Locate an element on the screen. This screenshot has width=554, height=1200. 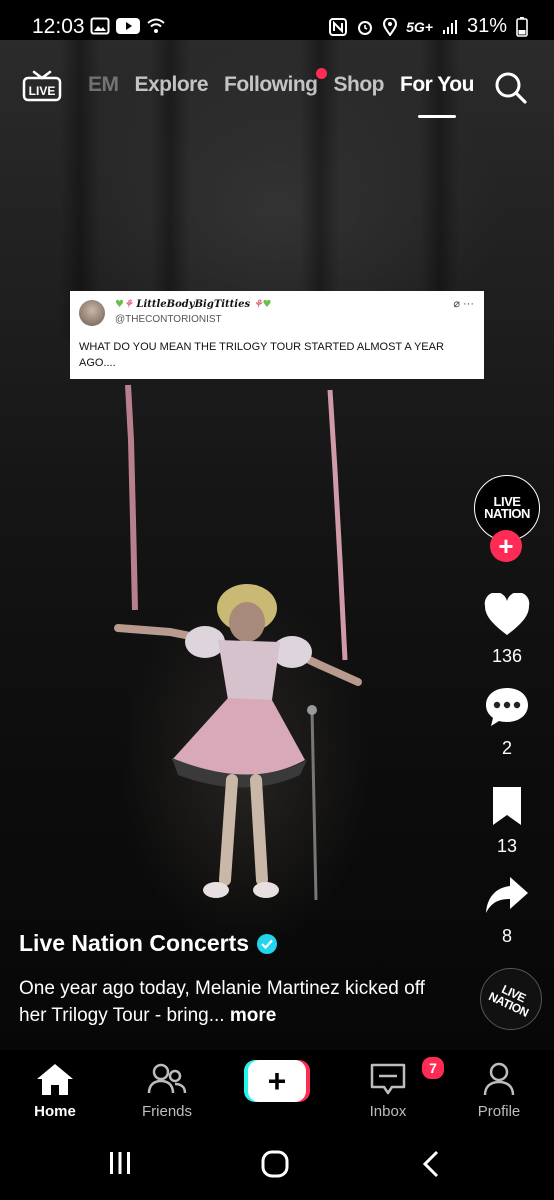
save-button: 13 is located at coordinates (507, 821).